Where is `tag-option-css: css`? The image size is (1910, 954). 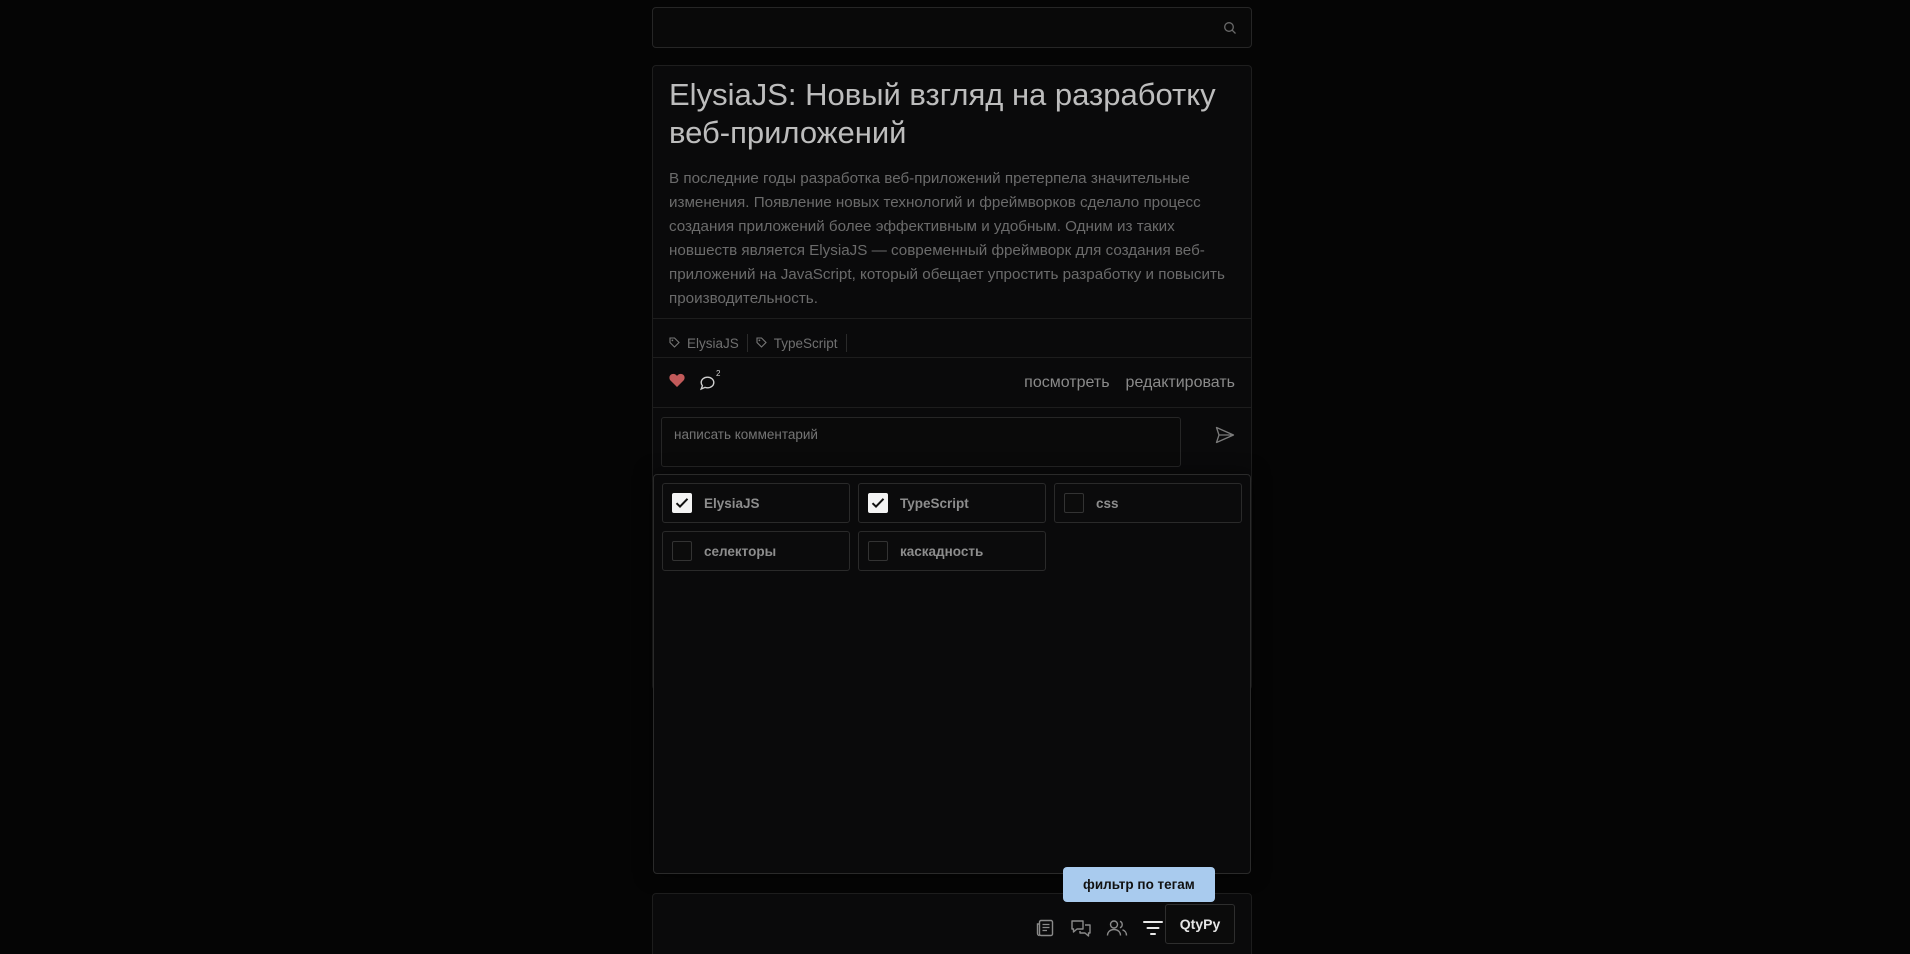
tag-option-css: css is located at coordinates (1148, 503).